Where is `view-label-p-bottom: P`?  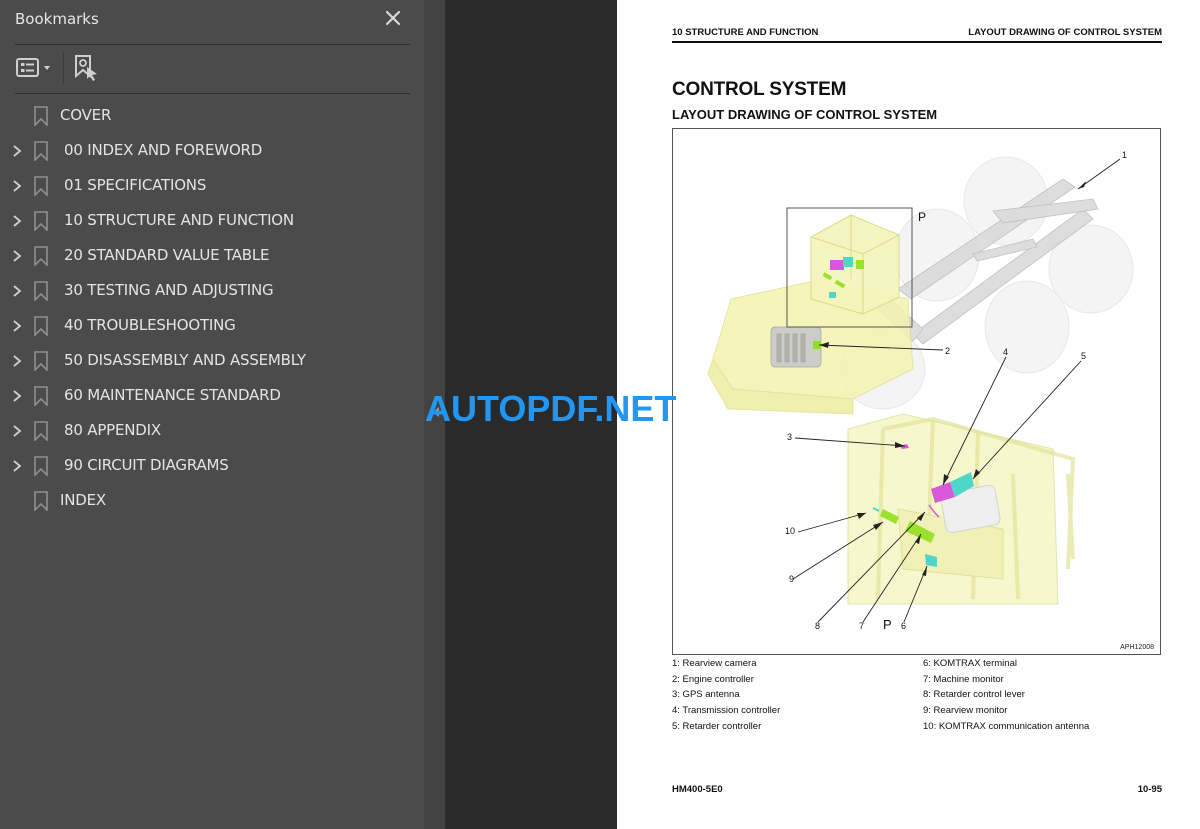 view-label-p-bottom: P is located at coordinates (887, 624).